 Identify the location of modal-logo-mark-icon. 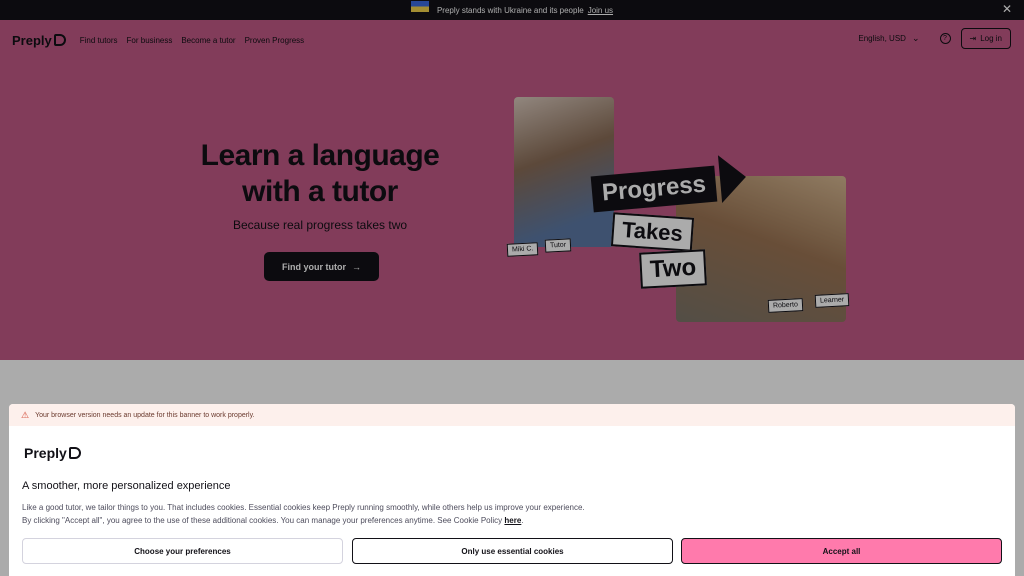
(74, 453).